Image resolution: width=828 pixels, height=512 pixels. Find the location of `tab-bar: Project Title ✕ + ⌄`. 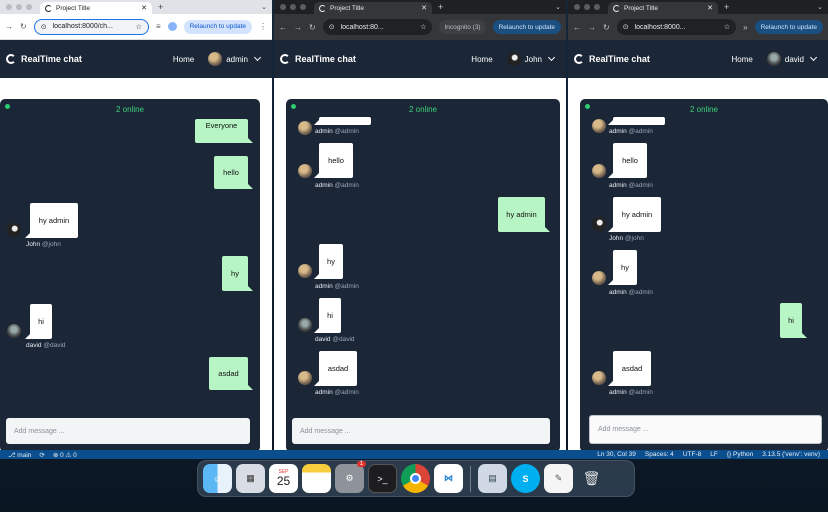

tab-bar: Project Title ✕ + ⌄ is located at coordinates (136, 7).